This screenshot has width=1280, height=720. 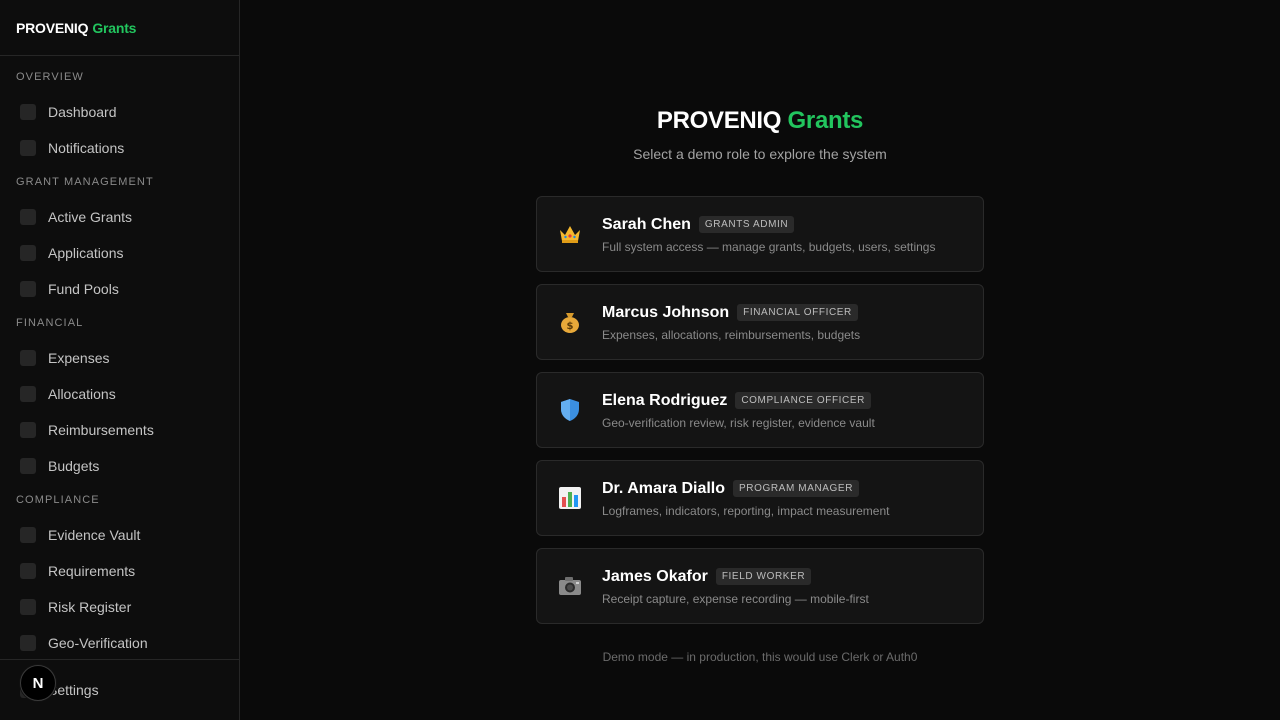 What do you see at coordinates (28, 289) in the screenshot?
I see `fund-pools-icon` at bounding box center [28, 289].